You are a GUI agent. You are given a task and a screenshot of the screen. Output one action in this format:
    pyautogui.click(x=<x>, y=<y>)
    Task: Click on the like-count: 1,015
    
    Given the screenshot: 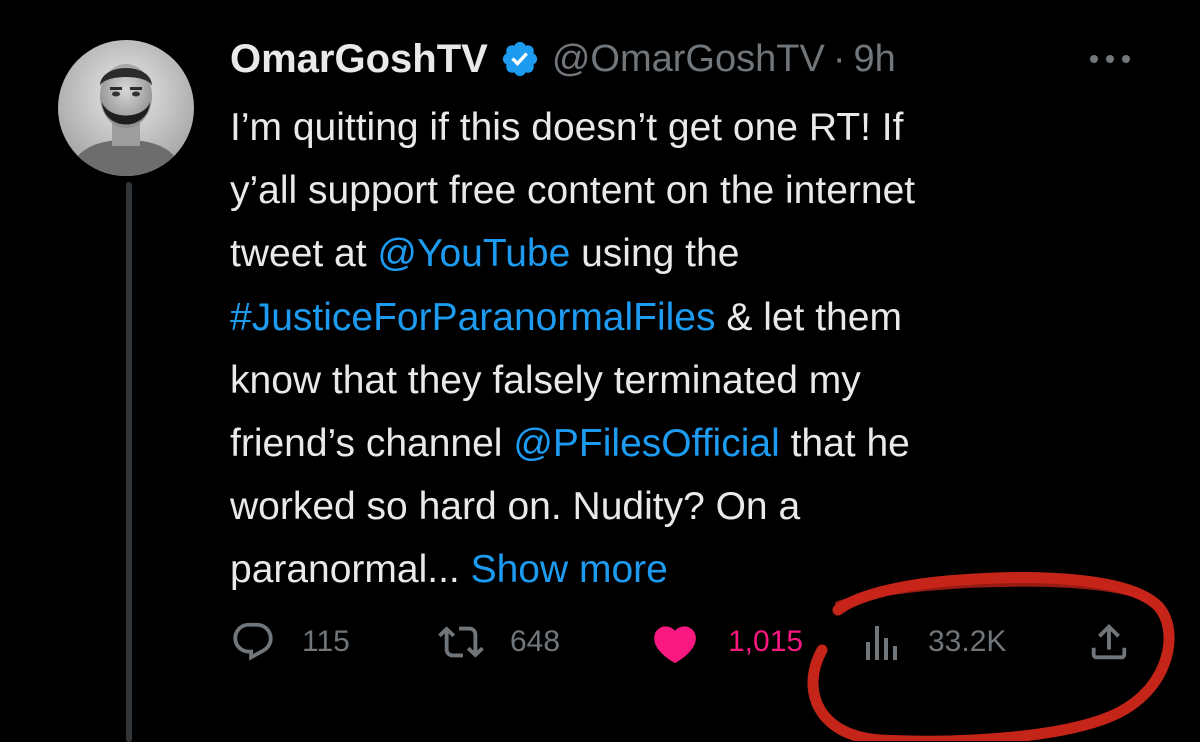 What is the action you would take?
    pyautogui.click(x=766, y=641)
    